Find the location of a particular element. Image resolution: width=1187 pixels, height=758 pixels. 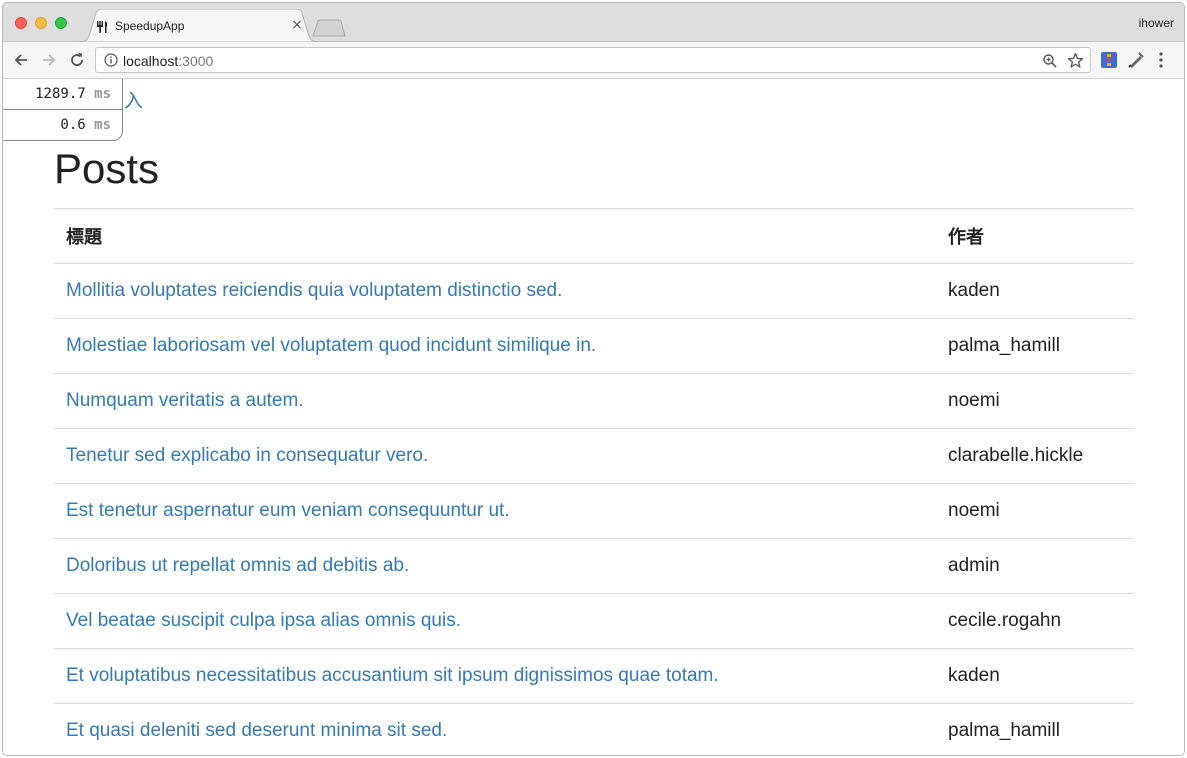

post-title-cell: Numquam veritatis a autem. is located at coordinates (495, 401).